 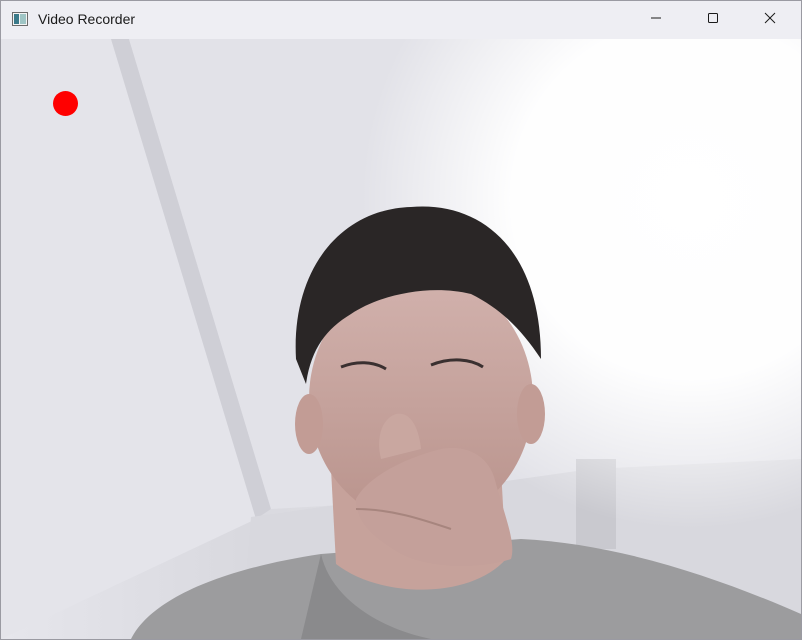 I want to click on minimize-button, so click(x=656, y=20).